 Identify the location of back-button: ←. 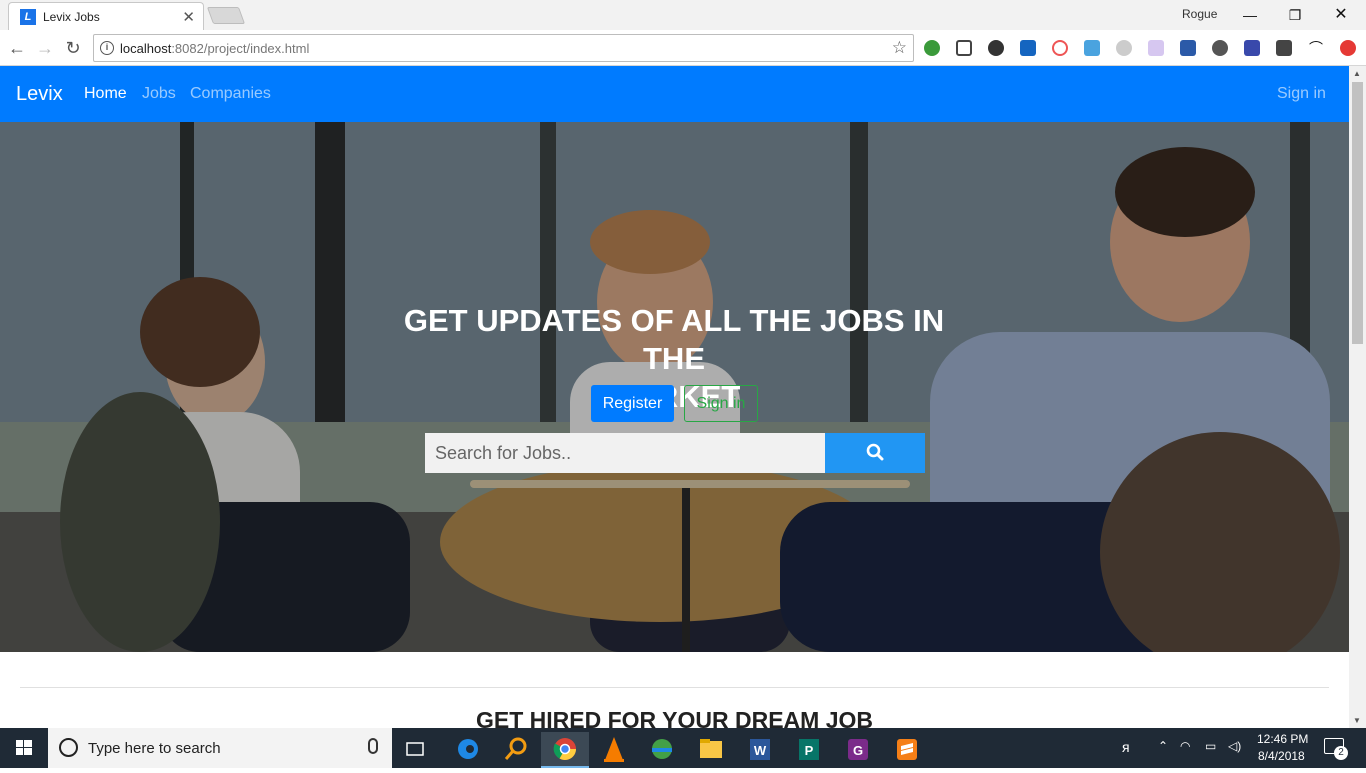
(17, 48).